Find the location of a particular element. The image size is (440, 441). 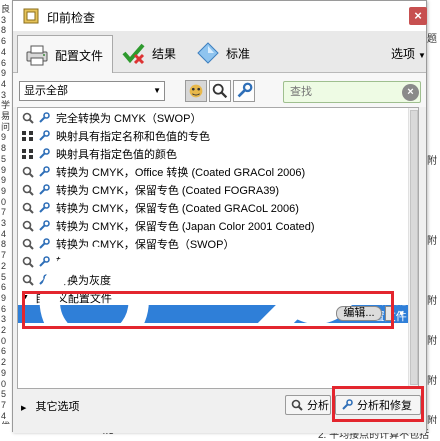

profile-label: 映射具有指定色值的颜色 is located at coordinates (116, 154).